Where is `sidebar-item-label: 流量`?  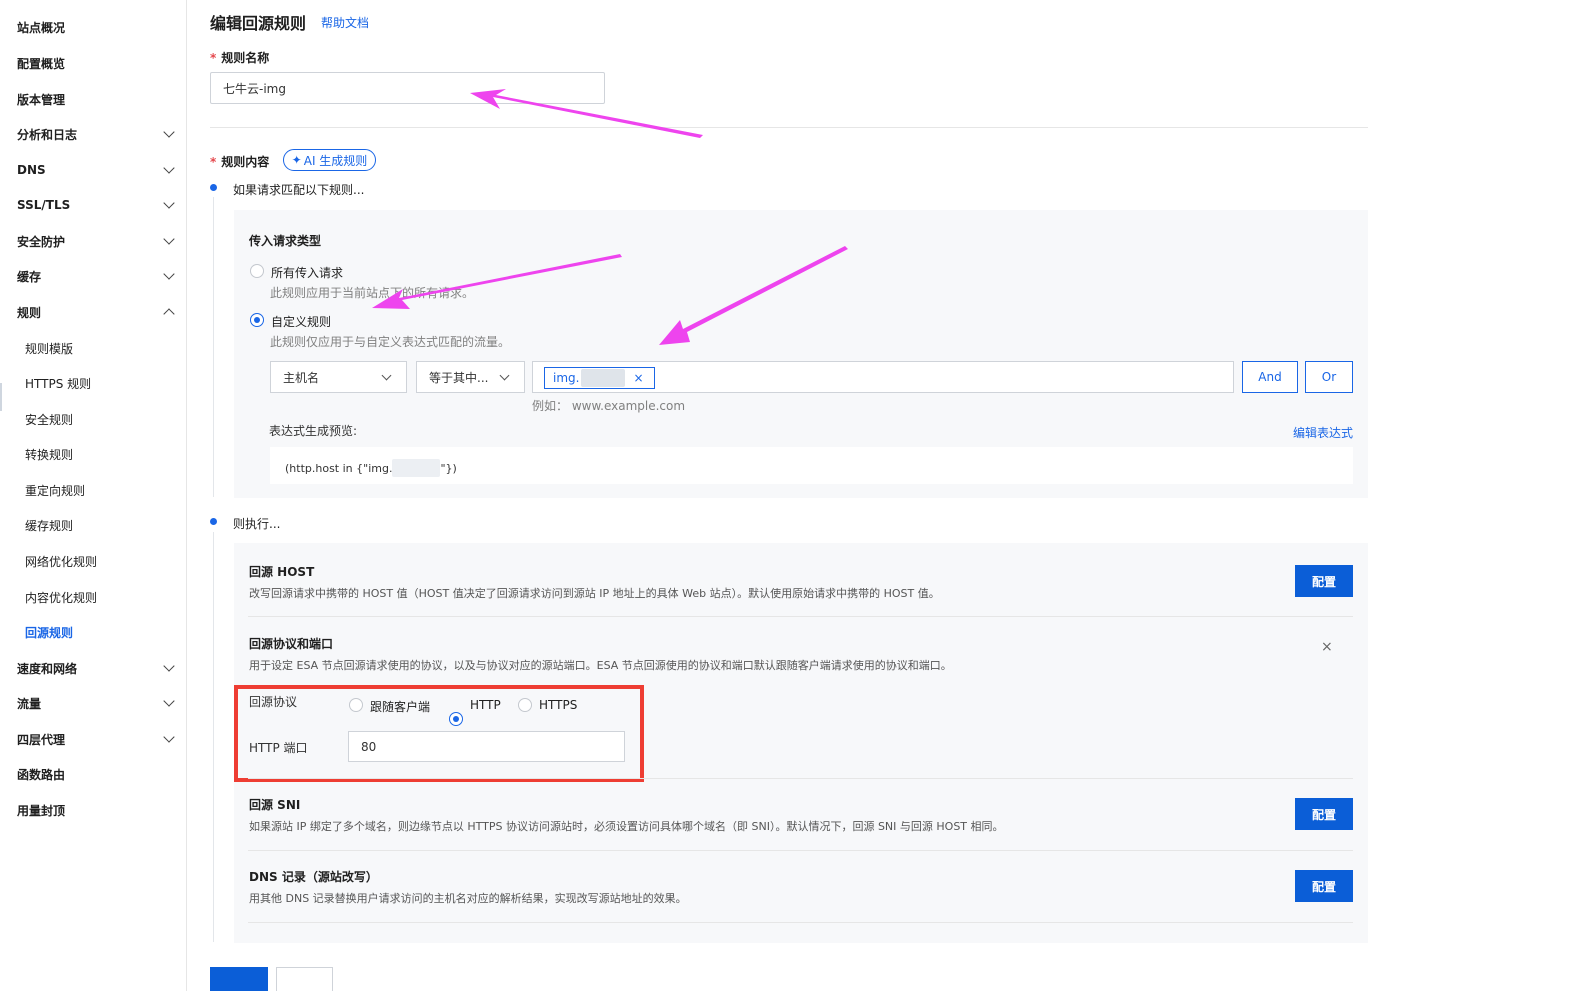 sidebar-item-label: 流量 is located at coordinates (29, 703).